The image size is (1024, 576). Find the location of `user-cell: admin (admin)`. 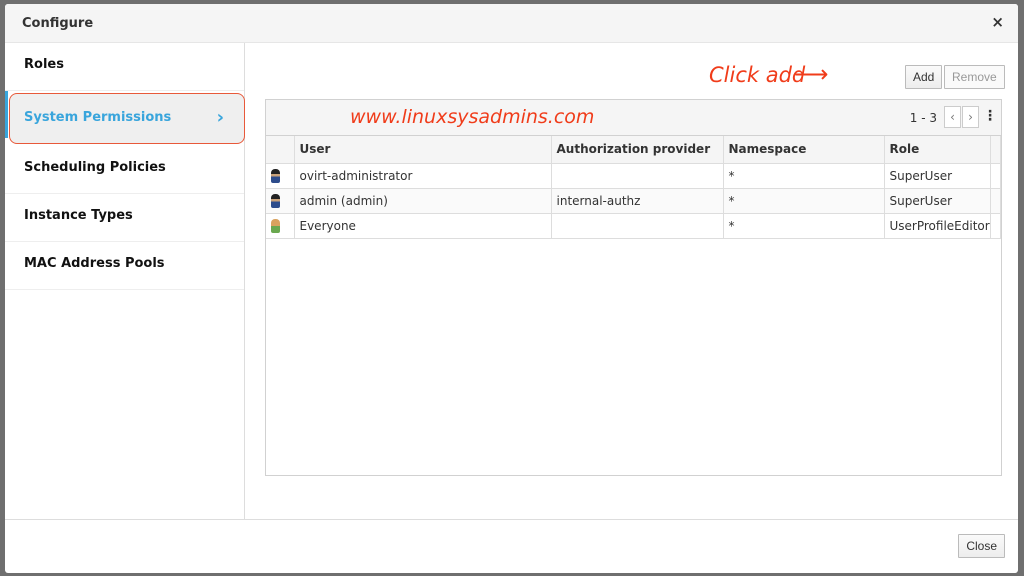

user-cell: admin (admin) is located at coordinates (423, 201).